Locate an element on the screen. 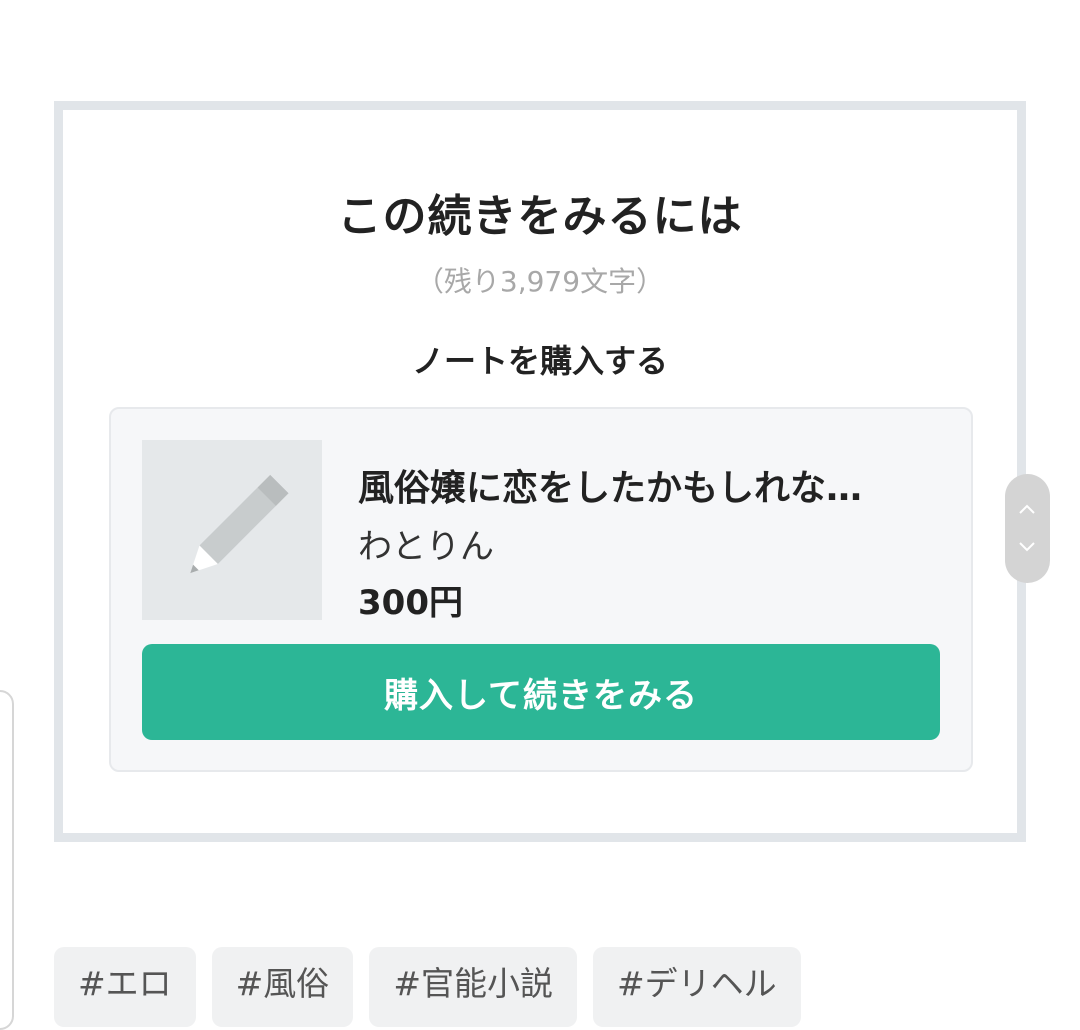 This screenshot has height=1030, width=1080. buy-and-continue-button: 購入して続きをみる is located at coordinates (541, 692).